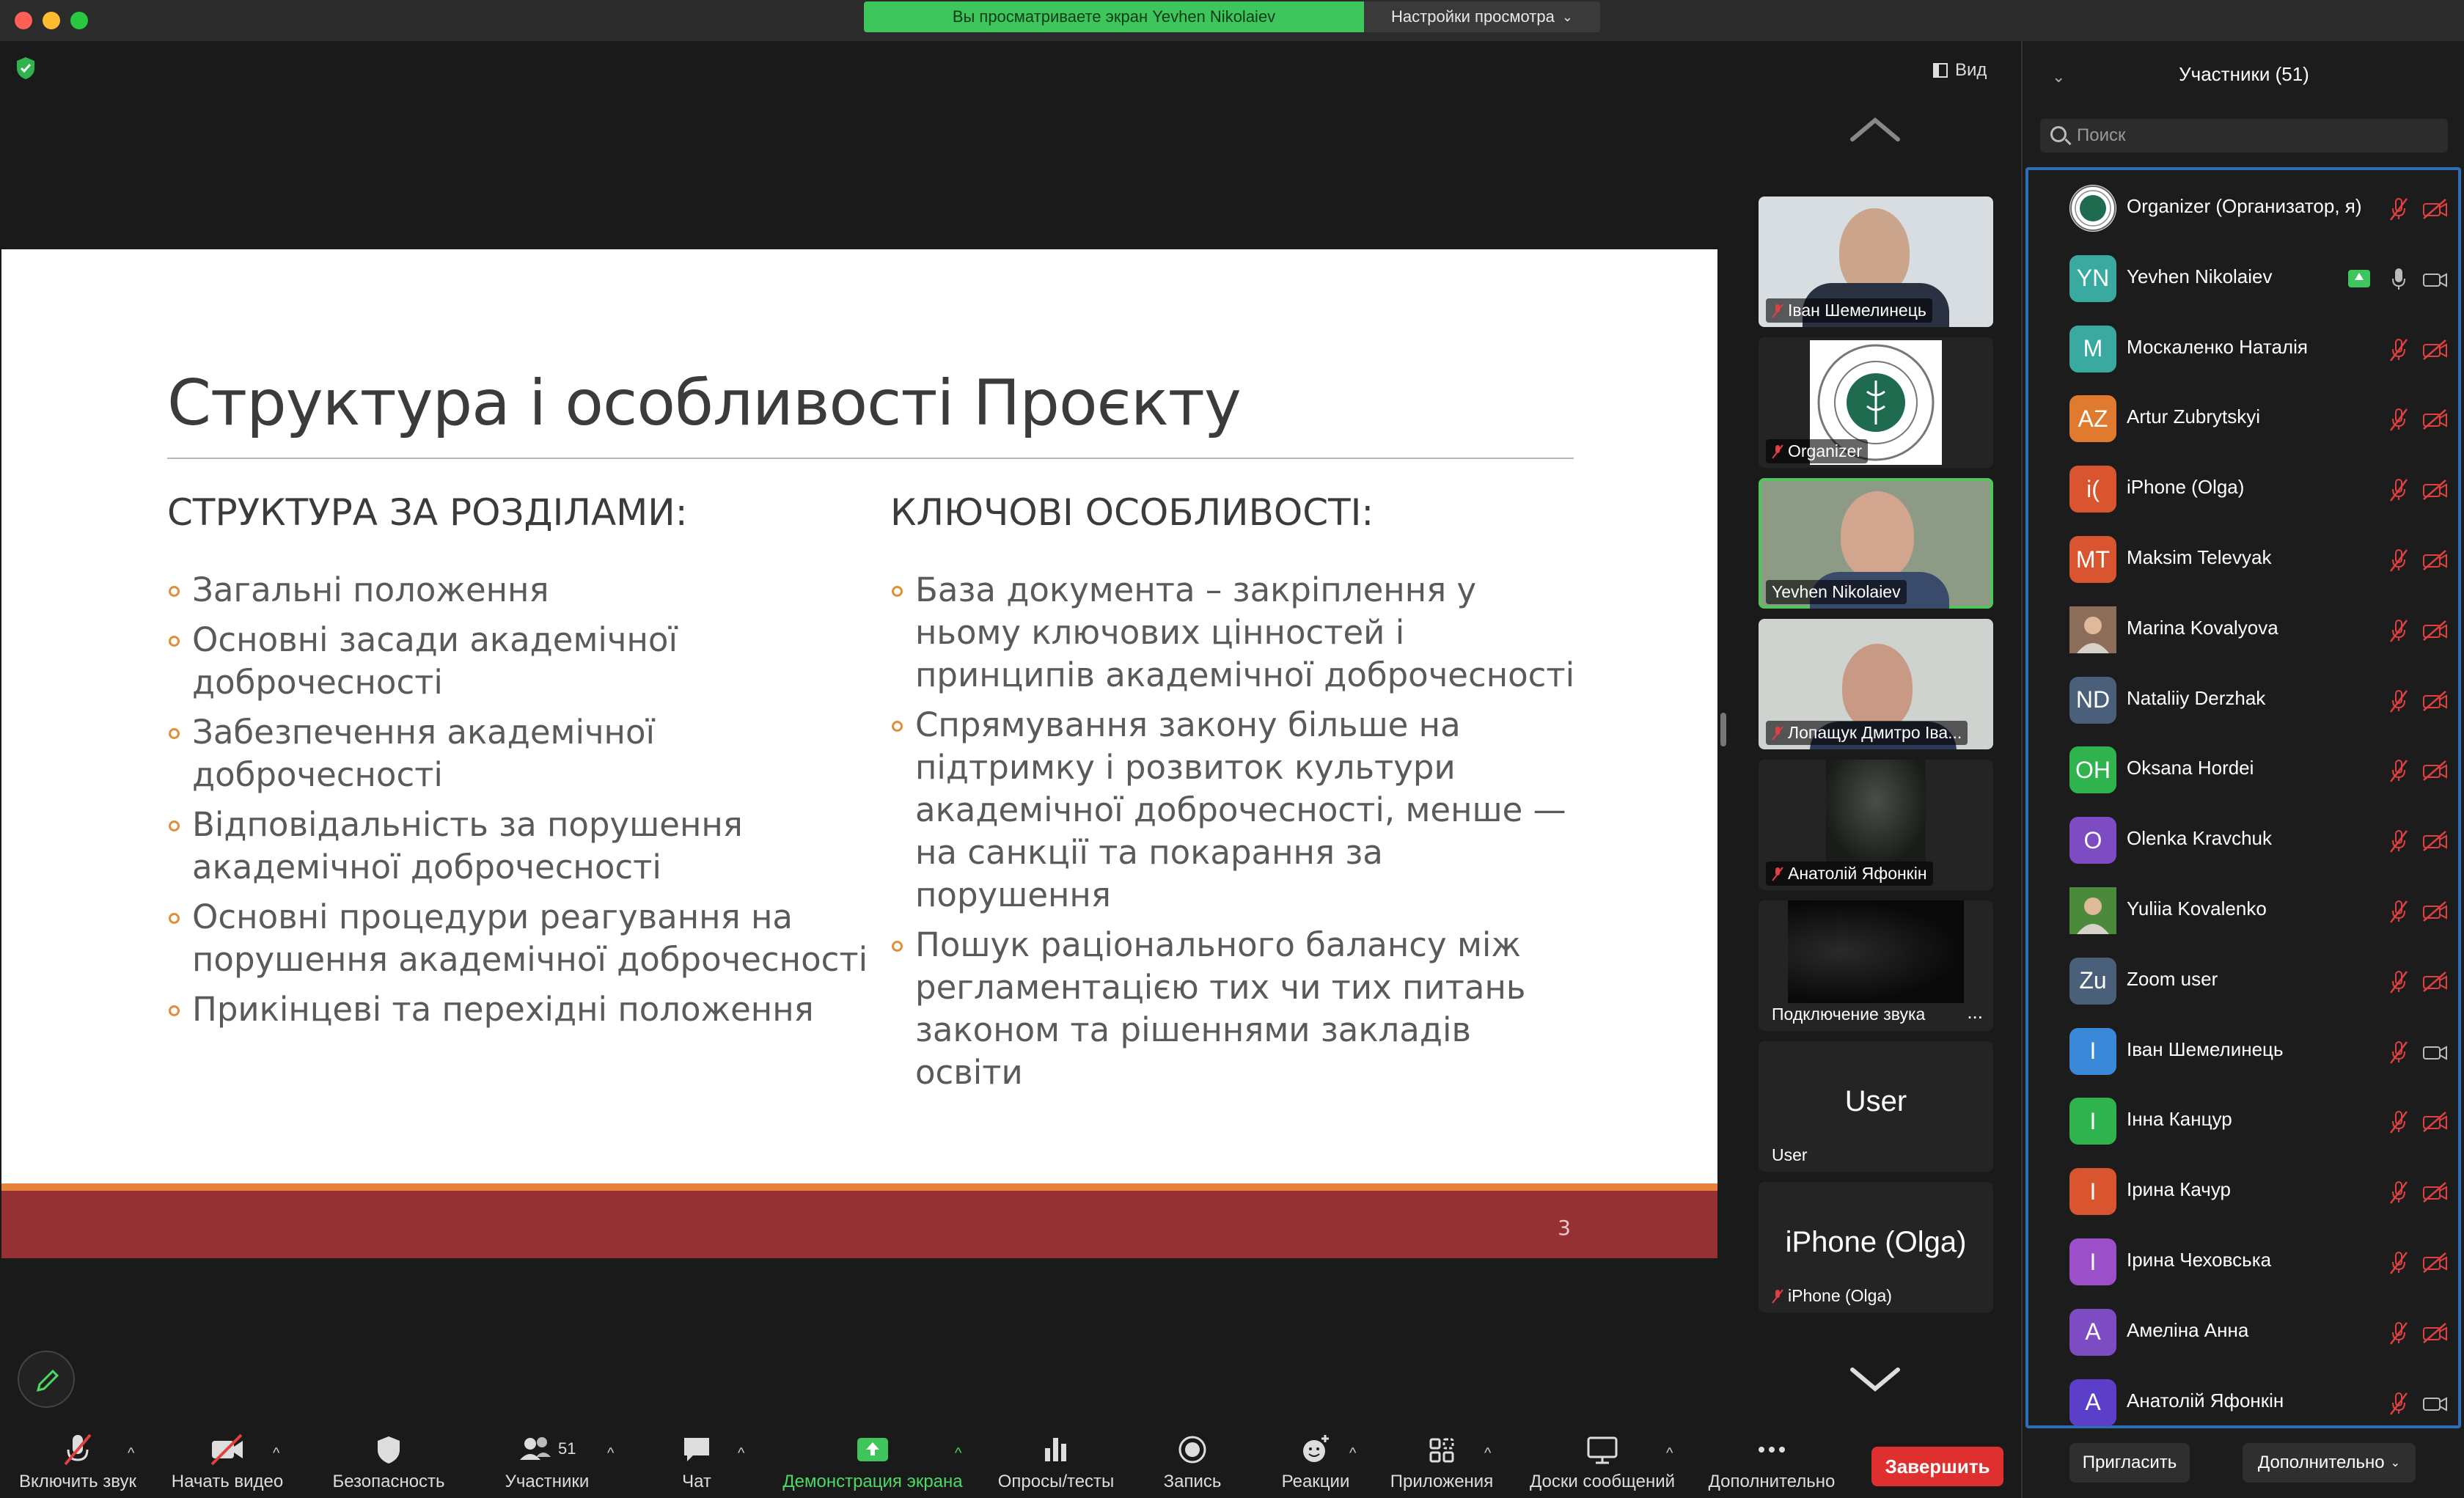  Describe the element at coordinates (1876, 1106) in the screenshot. I see `video-tile: User User` at that location.